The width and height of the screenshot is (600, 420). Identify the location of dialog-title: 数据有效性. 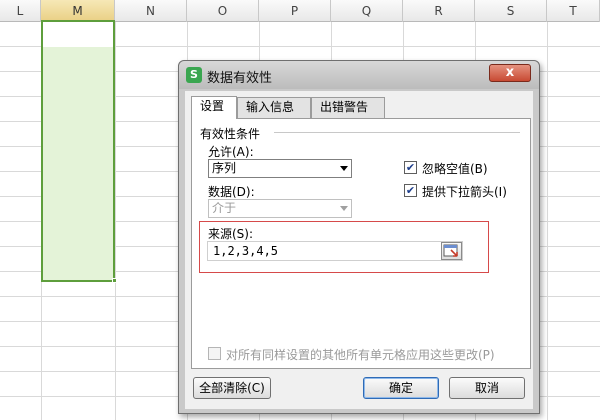
(240, 78).